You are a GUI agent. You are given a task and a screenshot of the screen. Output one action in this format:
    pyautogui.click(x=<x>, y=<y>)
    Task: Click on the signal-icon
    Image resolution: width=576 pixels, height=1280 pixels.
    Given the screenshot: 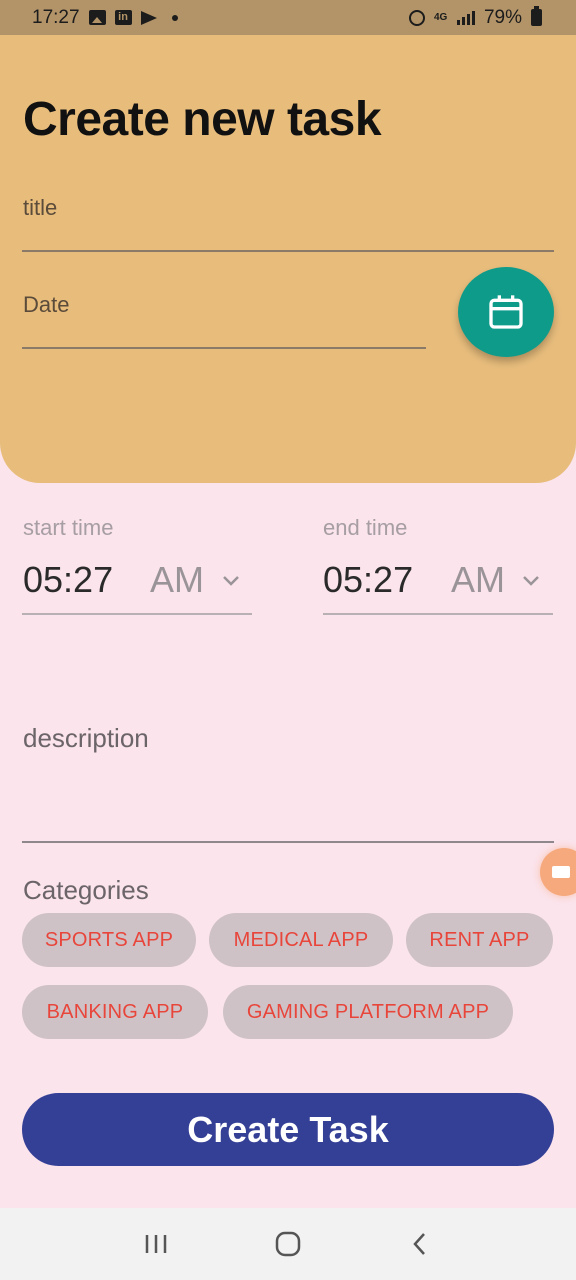 What is the action you would take?
    pyautogui.click(x=465, y=17)
    